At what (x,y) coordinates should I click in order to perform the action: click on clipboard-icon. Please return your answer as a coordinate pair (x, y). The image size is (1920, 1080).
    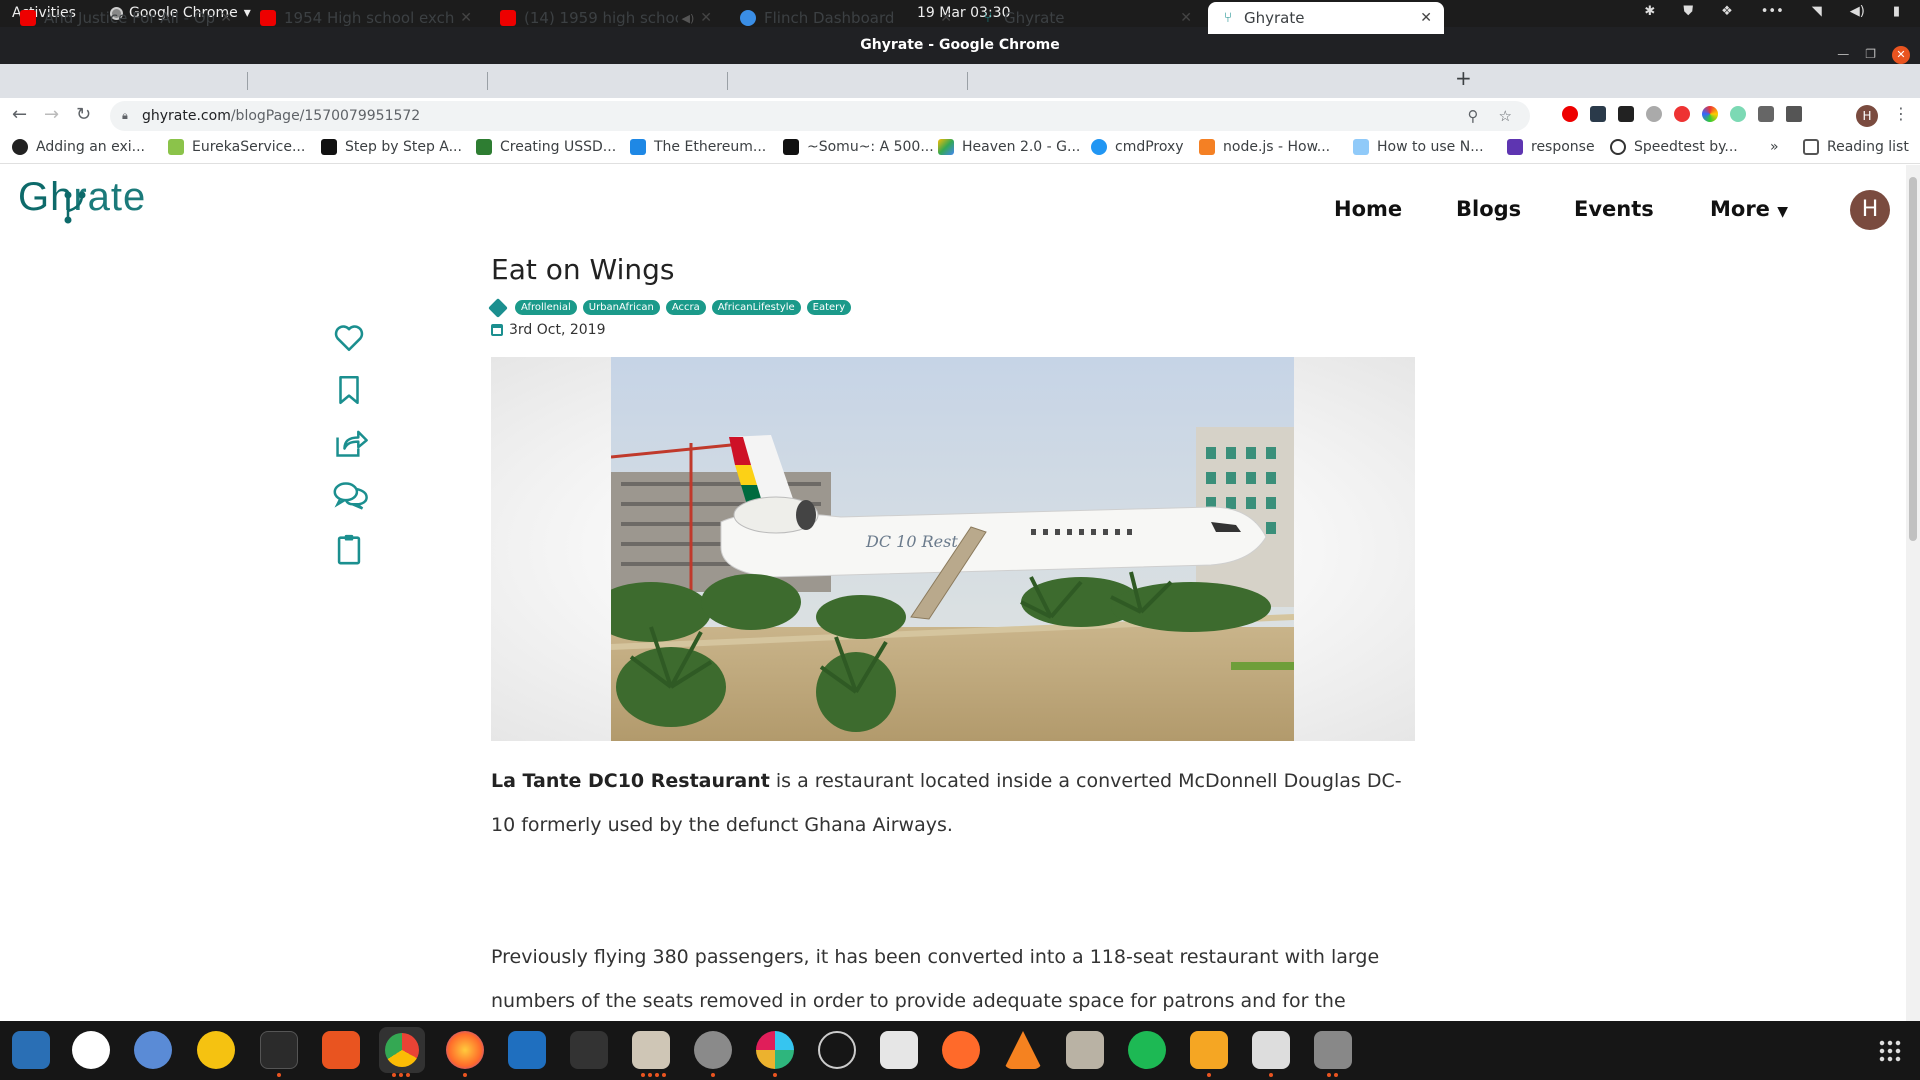
    Looking at the image, I should click on (349, 549).